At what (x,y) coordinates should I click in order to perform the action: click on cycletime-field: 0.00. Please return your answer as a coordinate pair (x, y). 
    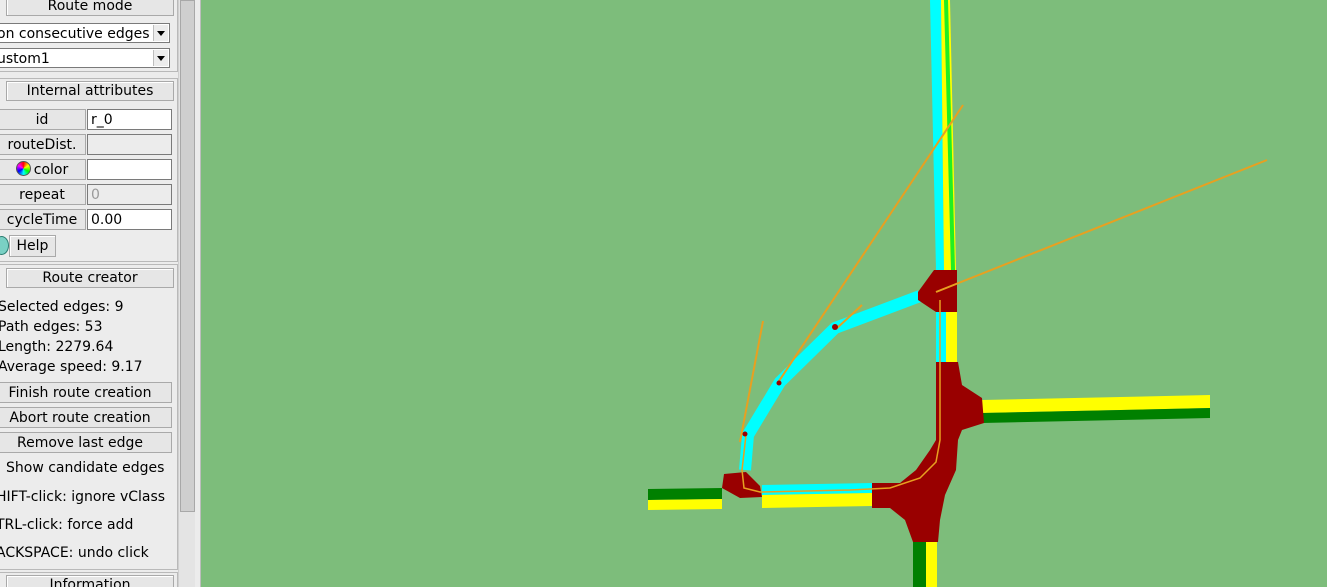
    Looking at the image, I should click on (129, 219).